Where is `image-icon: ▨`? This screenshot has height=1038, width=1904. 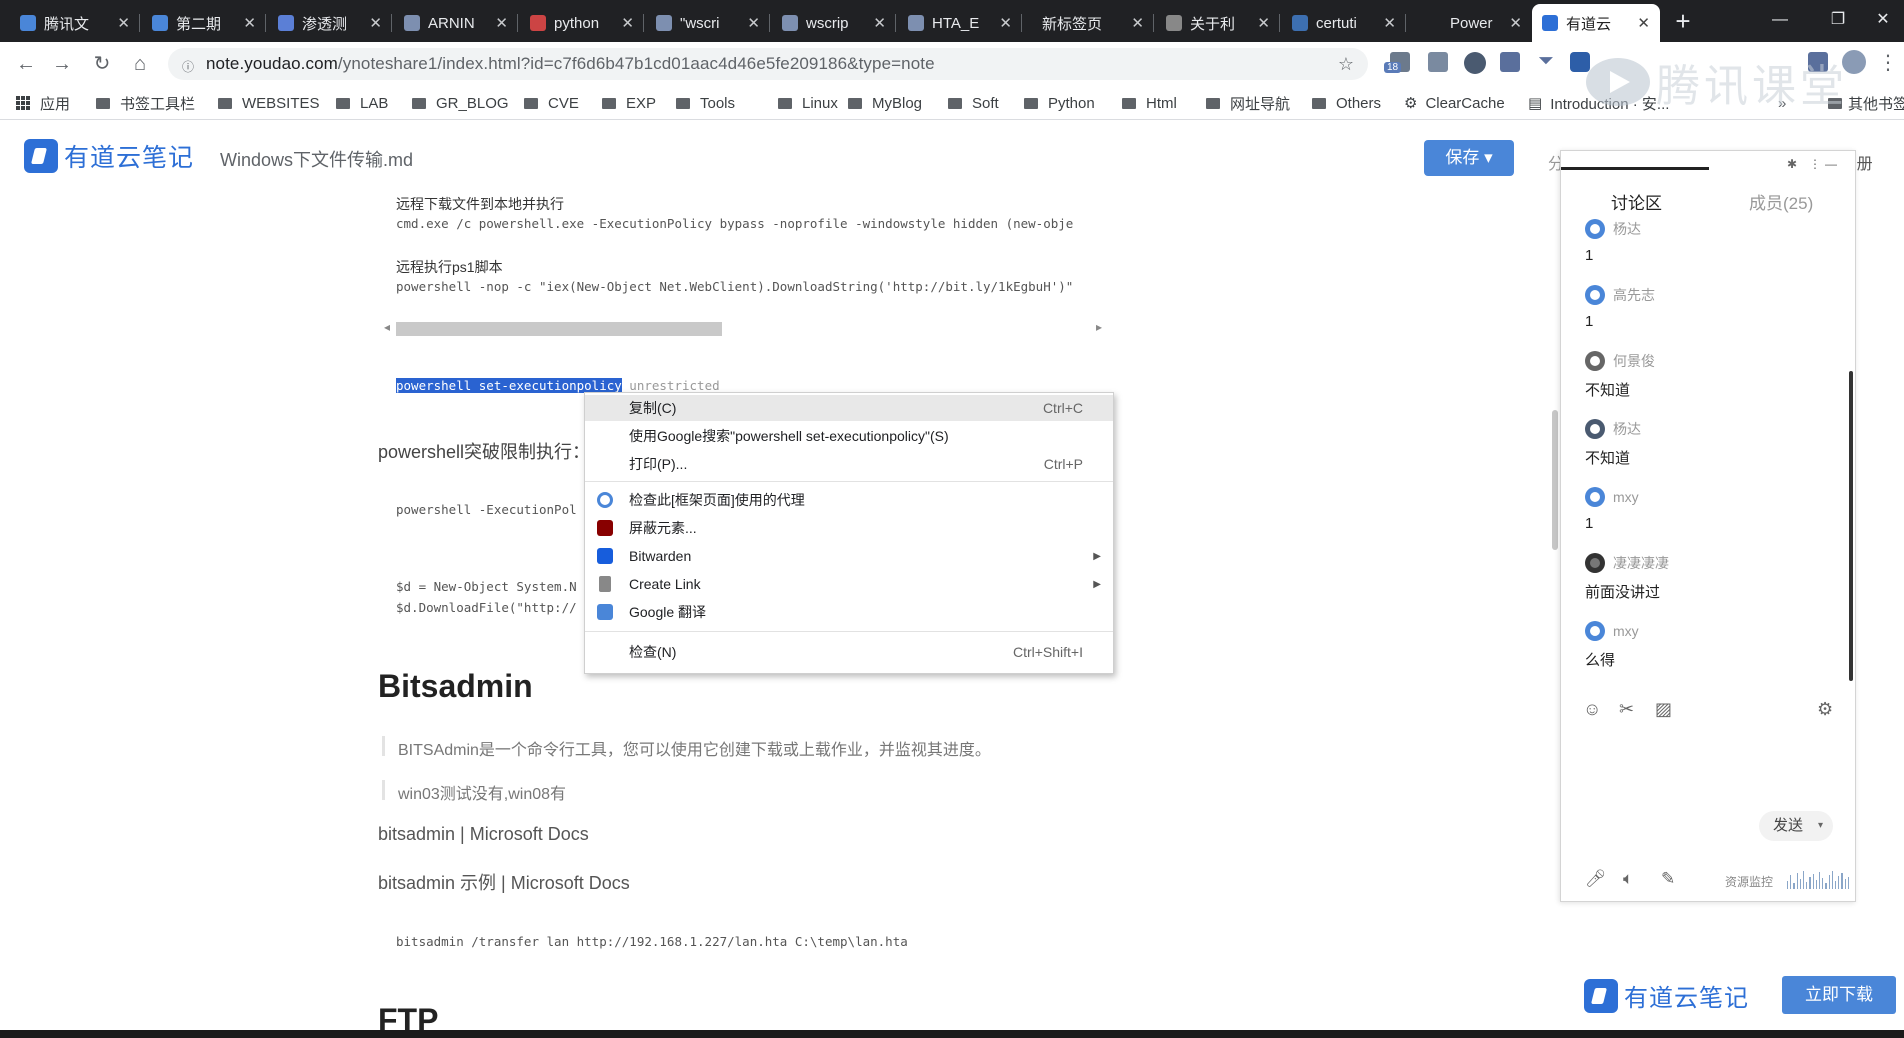 image-icon: ▨ is located at coordinates (1663, 709).